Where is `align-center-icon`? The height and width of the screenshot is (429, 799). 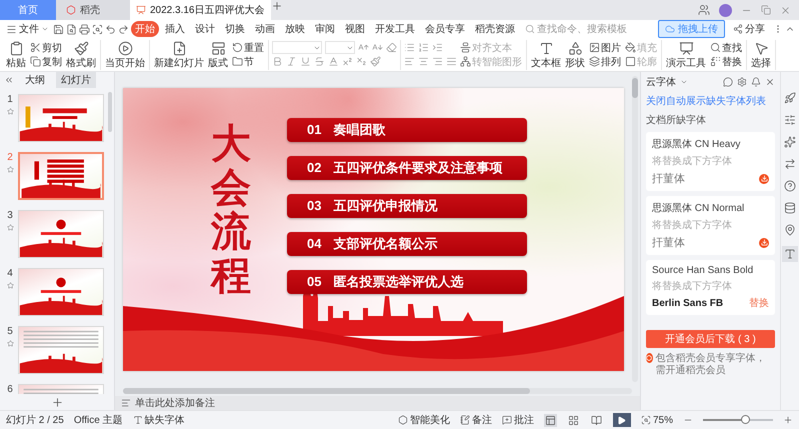 align-center-icon is located at coordinates (423, 61).